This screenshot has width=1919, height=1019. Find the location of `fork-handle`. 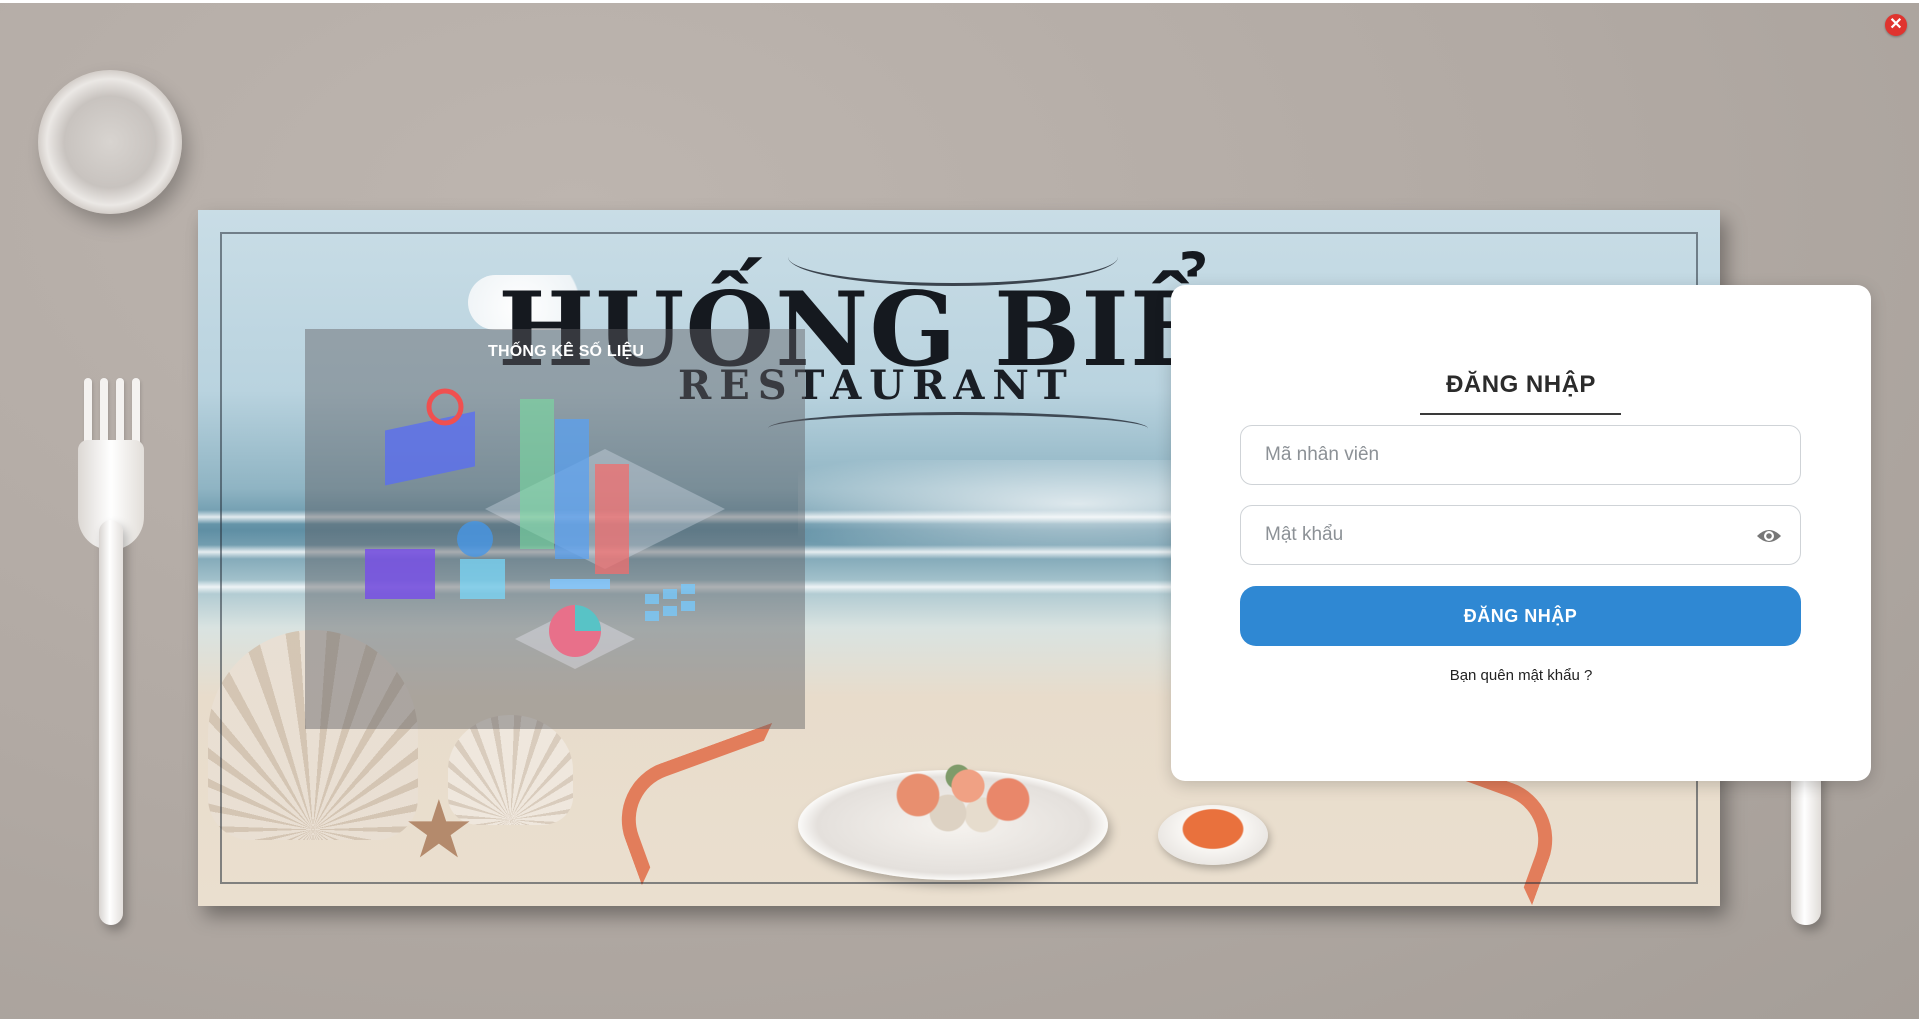

fork-handle is located at coordinates (111, 722).